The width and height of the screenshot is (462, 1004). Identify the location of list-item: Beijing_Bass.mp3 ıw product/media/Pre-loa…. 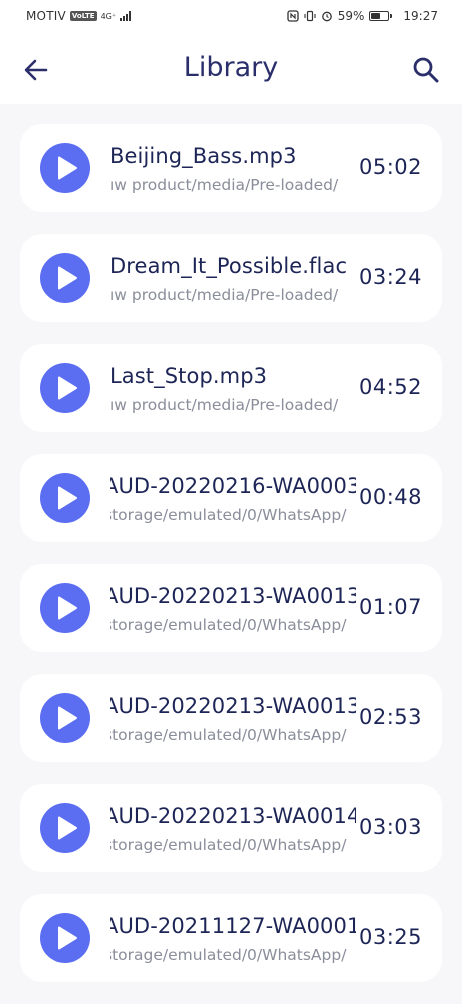
(231, 168).